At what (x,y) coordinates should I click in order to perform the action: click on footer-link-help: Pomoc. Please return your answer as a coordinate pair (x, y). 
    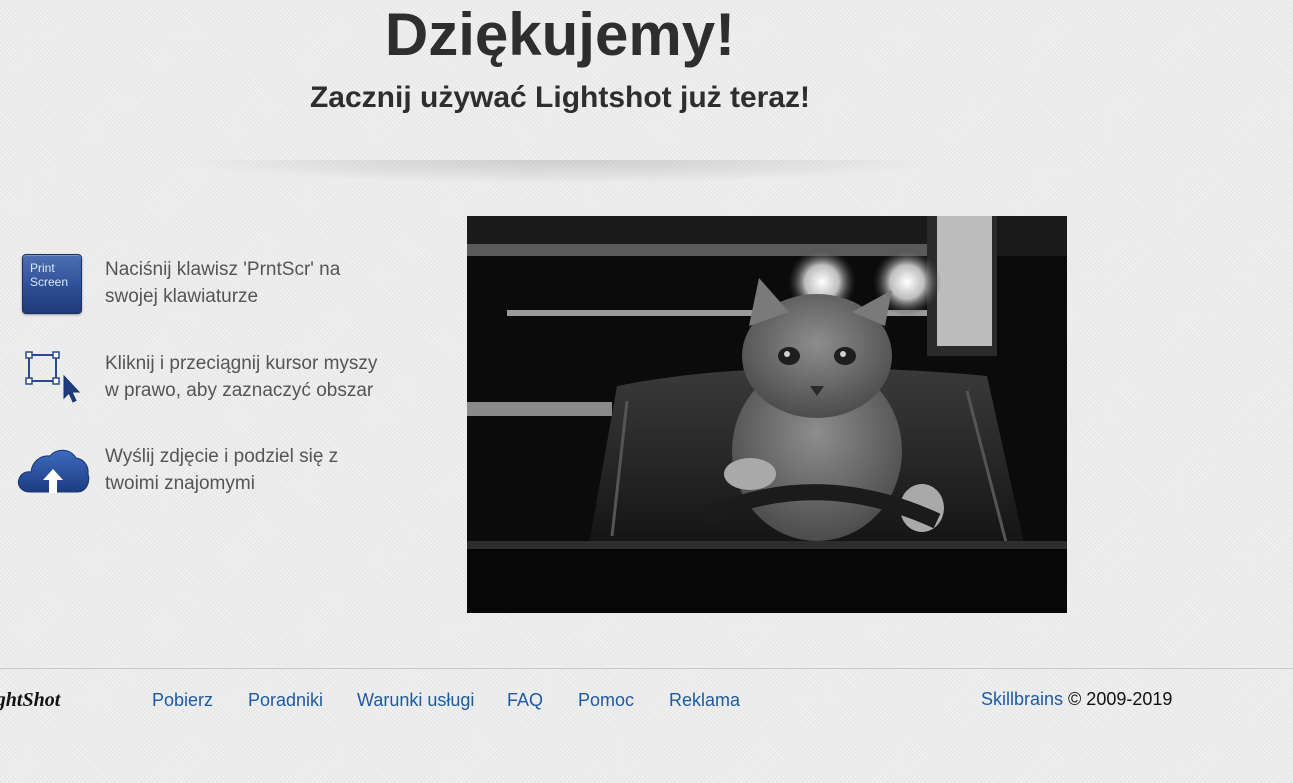
    Looking at the image, I should click on (606, 700).